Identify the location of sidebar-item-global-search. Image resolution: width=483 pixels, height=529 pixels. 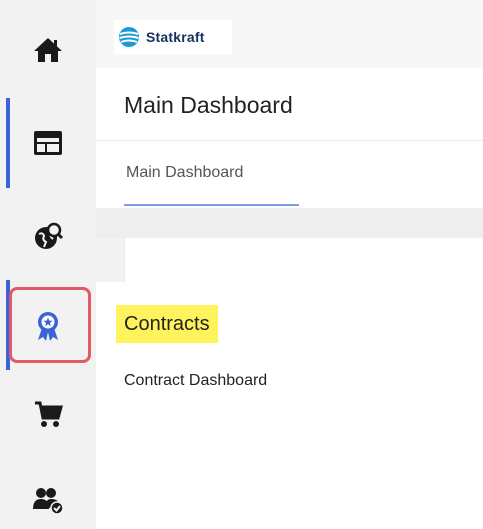
(48, 236).